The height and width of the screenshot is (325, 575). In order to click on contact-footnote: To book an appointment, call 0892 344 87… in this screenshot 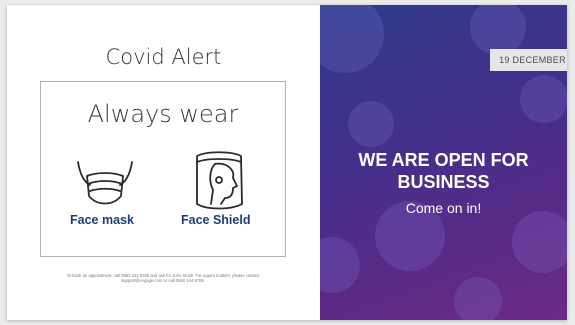, I will do `click(163, 278)`.